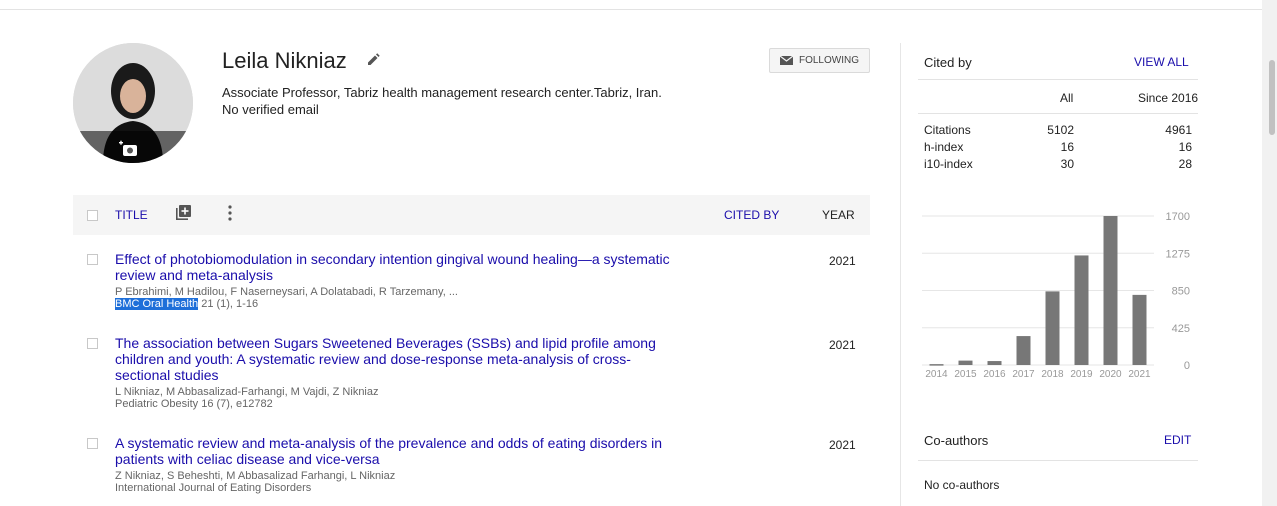  Describe the element at coordinates (1178, 254) in the screenshot. I see `y-tick-label: 1275` at that location.